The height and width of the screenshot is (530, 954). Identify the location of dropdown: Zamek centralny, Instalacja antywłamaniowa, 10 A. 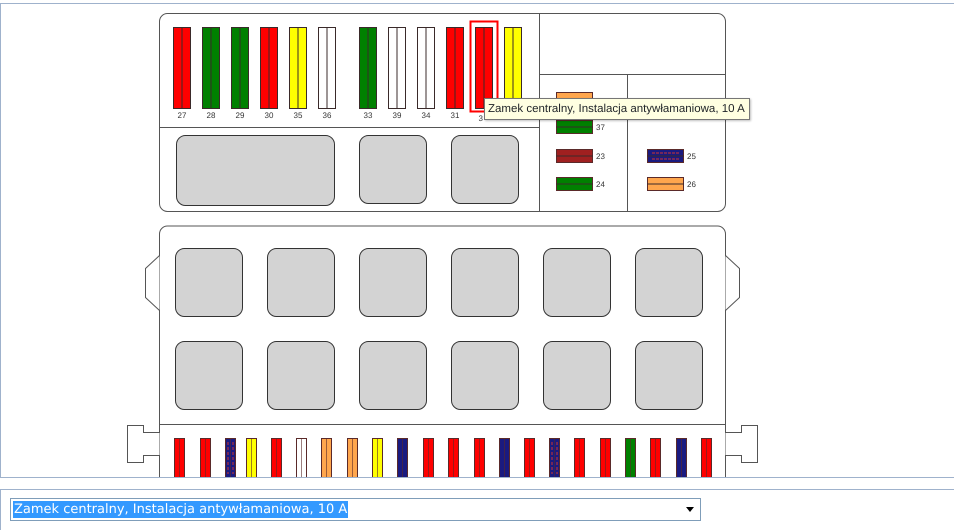
(355, 509).